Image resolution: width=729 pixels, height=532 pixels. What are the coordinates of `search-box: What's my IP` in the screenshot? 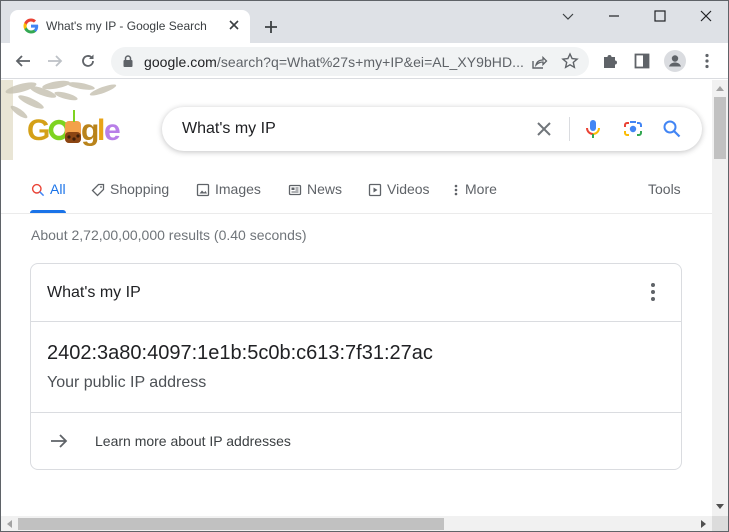 It's located at (432, 129).